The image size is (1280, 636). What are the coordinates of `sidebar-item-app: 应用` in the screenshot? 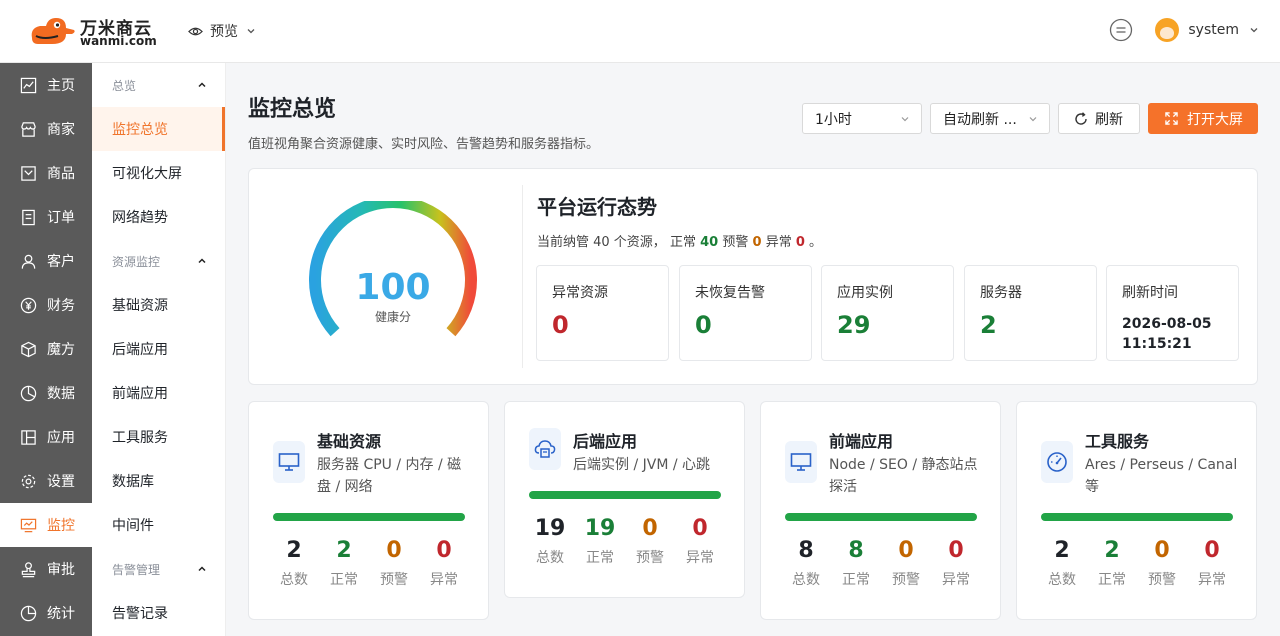 It's located at (46, 437).